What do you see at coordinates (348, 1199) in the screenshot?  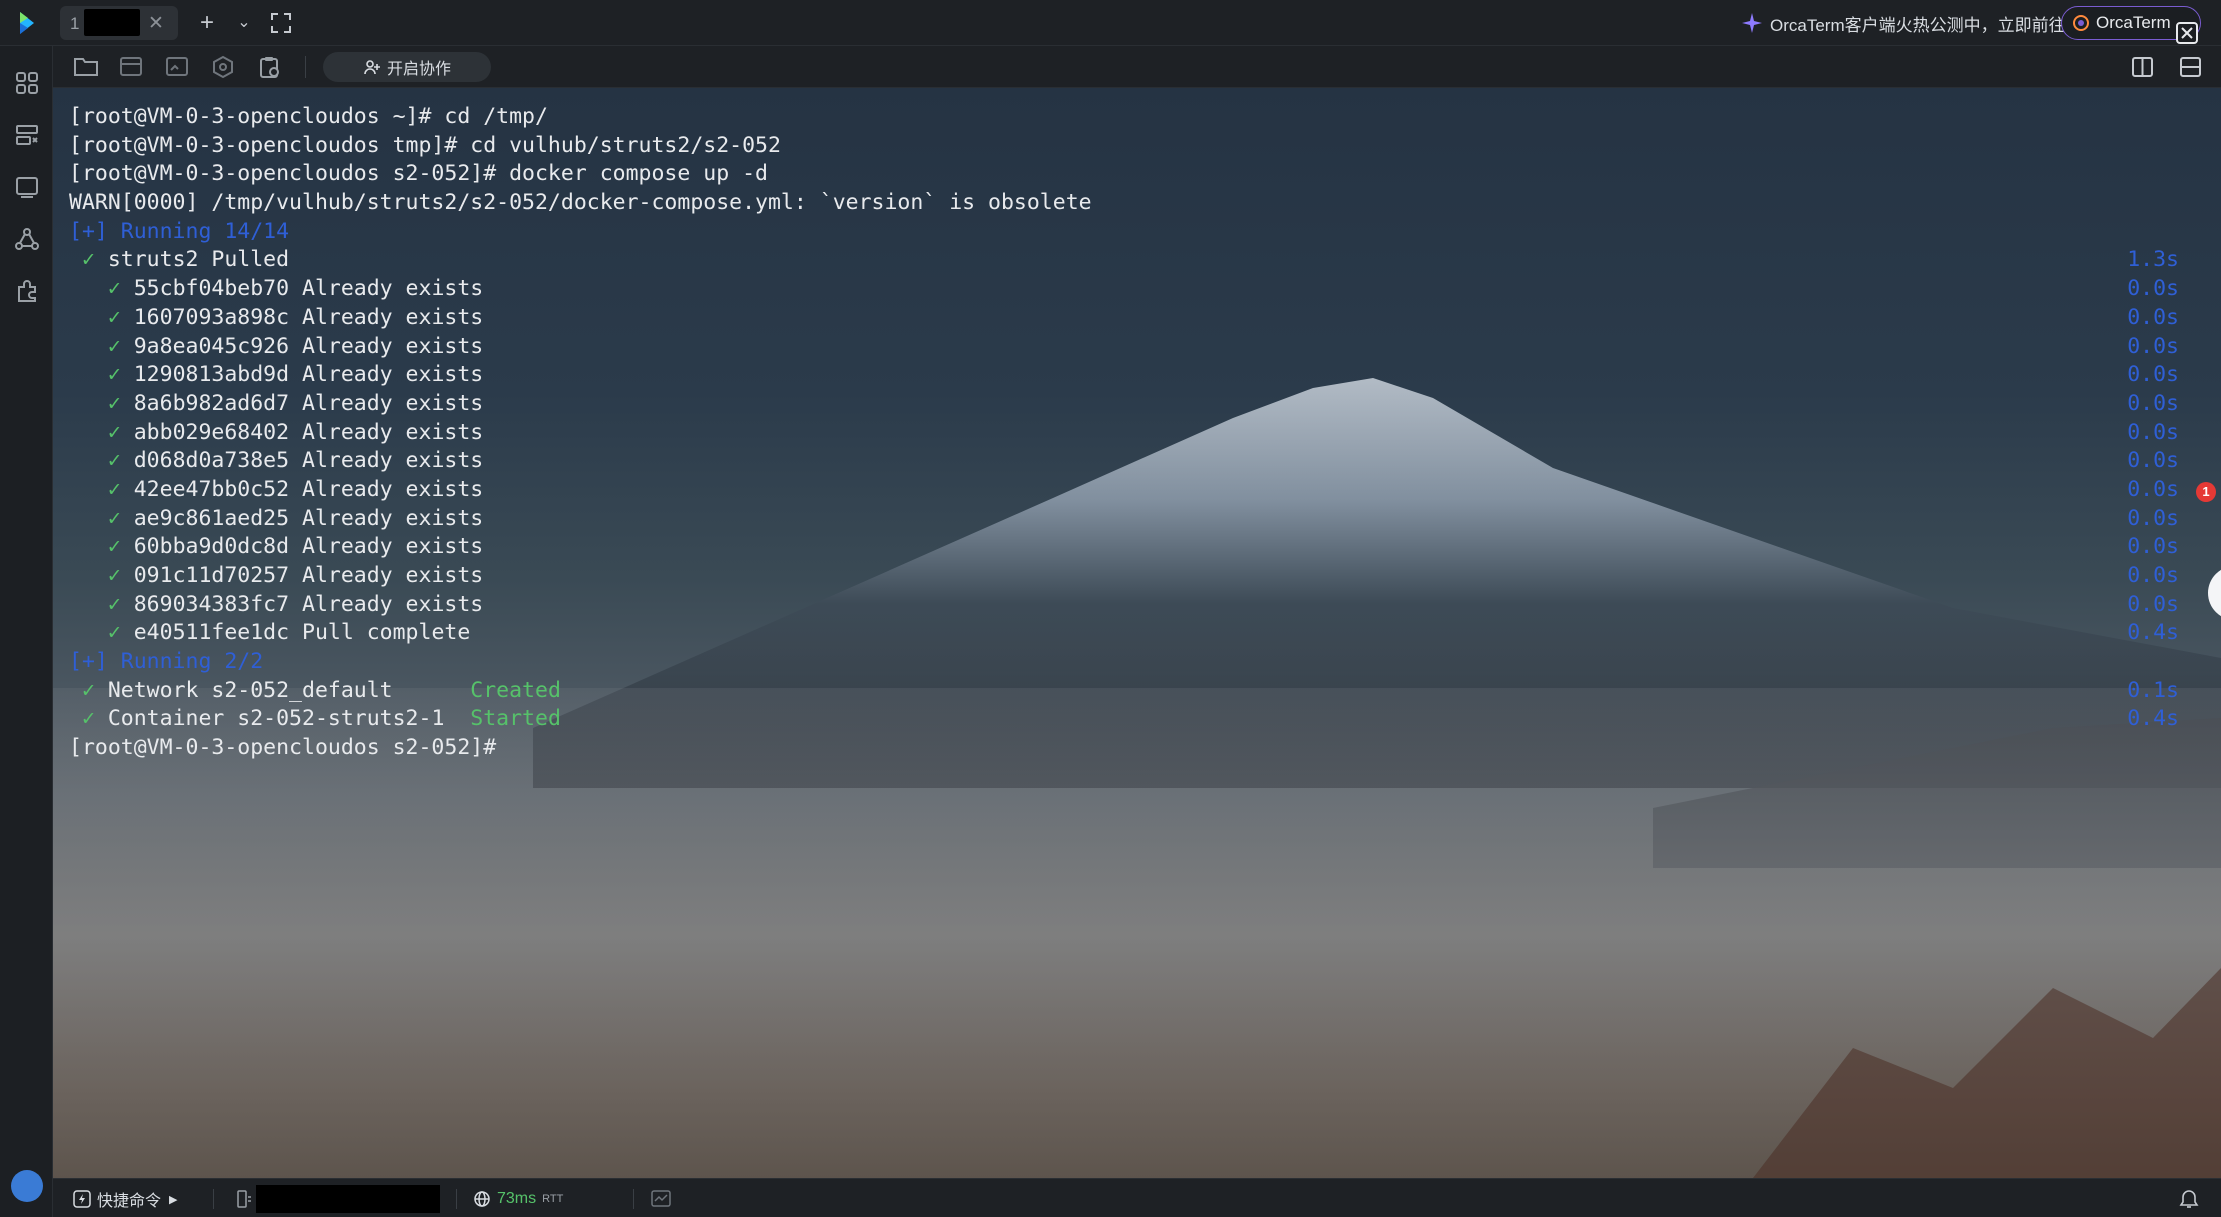 I see `host-address-redacted` at bounding box center [348, 1199].